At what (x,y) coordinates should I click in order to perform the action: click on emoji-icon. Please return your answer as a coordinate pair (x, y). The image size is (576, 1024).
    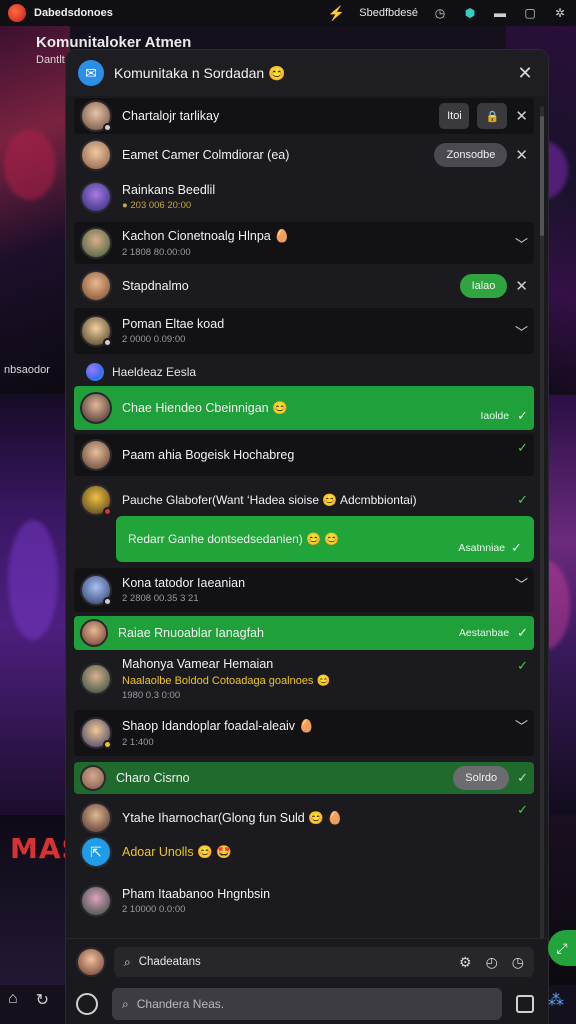
    Looking at the image, I should click on (87, 1004).